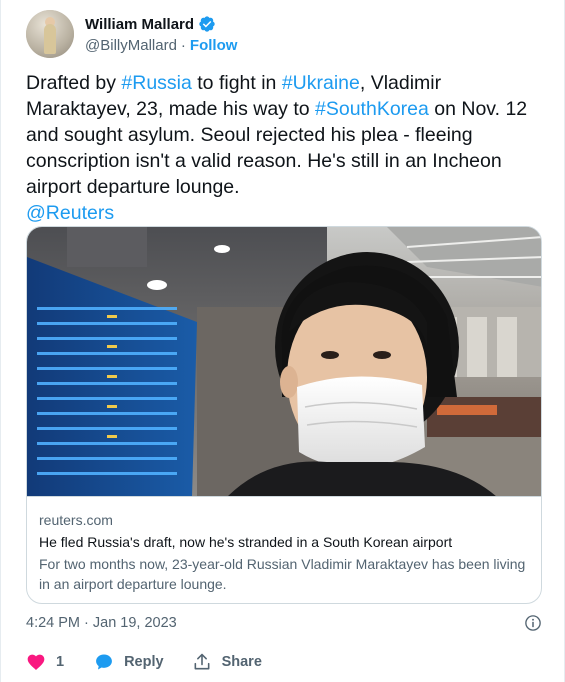  What do you see at coordinates (284, 623) in the screenshot?
I see `timestamp-row: 4:24 PM · Jan 19, 2023` at bounding box center [284, 623].